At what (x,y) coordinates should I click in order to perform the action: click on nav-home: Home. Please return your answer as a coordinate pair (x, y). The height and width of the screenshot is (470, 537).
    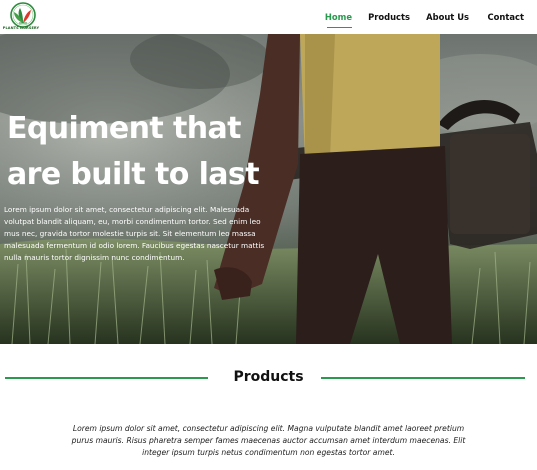
    Looking at the image, I should click on (338, 17).